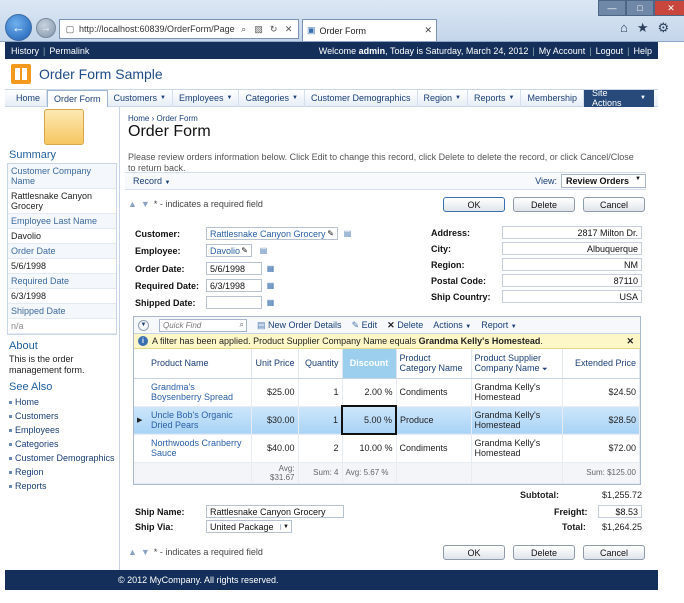 Image resolution: width=684 pixels, height=603 pixels. What do you see at coordinates (62, 416) in the screenshot?
I see `see-also-link: Customers` at bounding box center [62, 416].